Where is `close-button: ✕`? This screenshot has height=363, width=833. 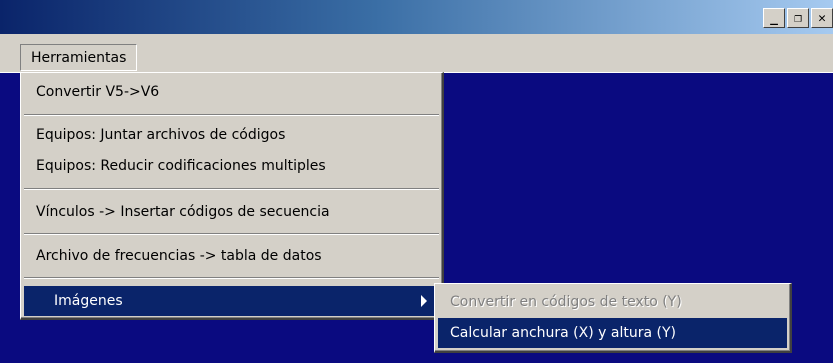 close-button: ✕ is located at coordinates (822, 18).